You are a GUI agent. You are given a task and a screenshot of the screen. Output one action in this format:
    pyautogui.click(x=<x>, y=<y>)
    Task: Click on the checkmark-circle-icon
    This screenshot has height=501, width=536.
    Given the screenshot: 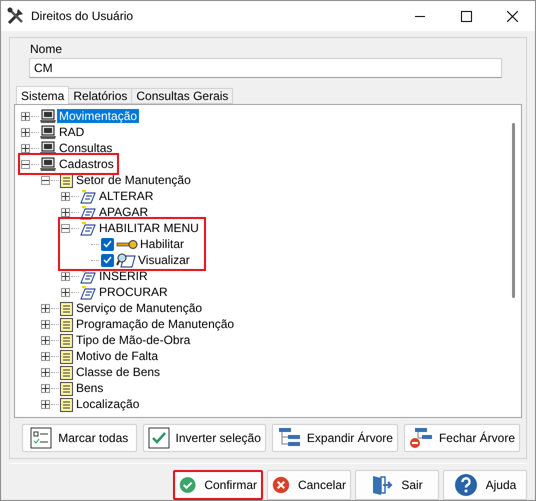 What is the action you would take?
    pyautogui.click(x=187, y=485)
    